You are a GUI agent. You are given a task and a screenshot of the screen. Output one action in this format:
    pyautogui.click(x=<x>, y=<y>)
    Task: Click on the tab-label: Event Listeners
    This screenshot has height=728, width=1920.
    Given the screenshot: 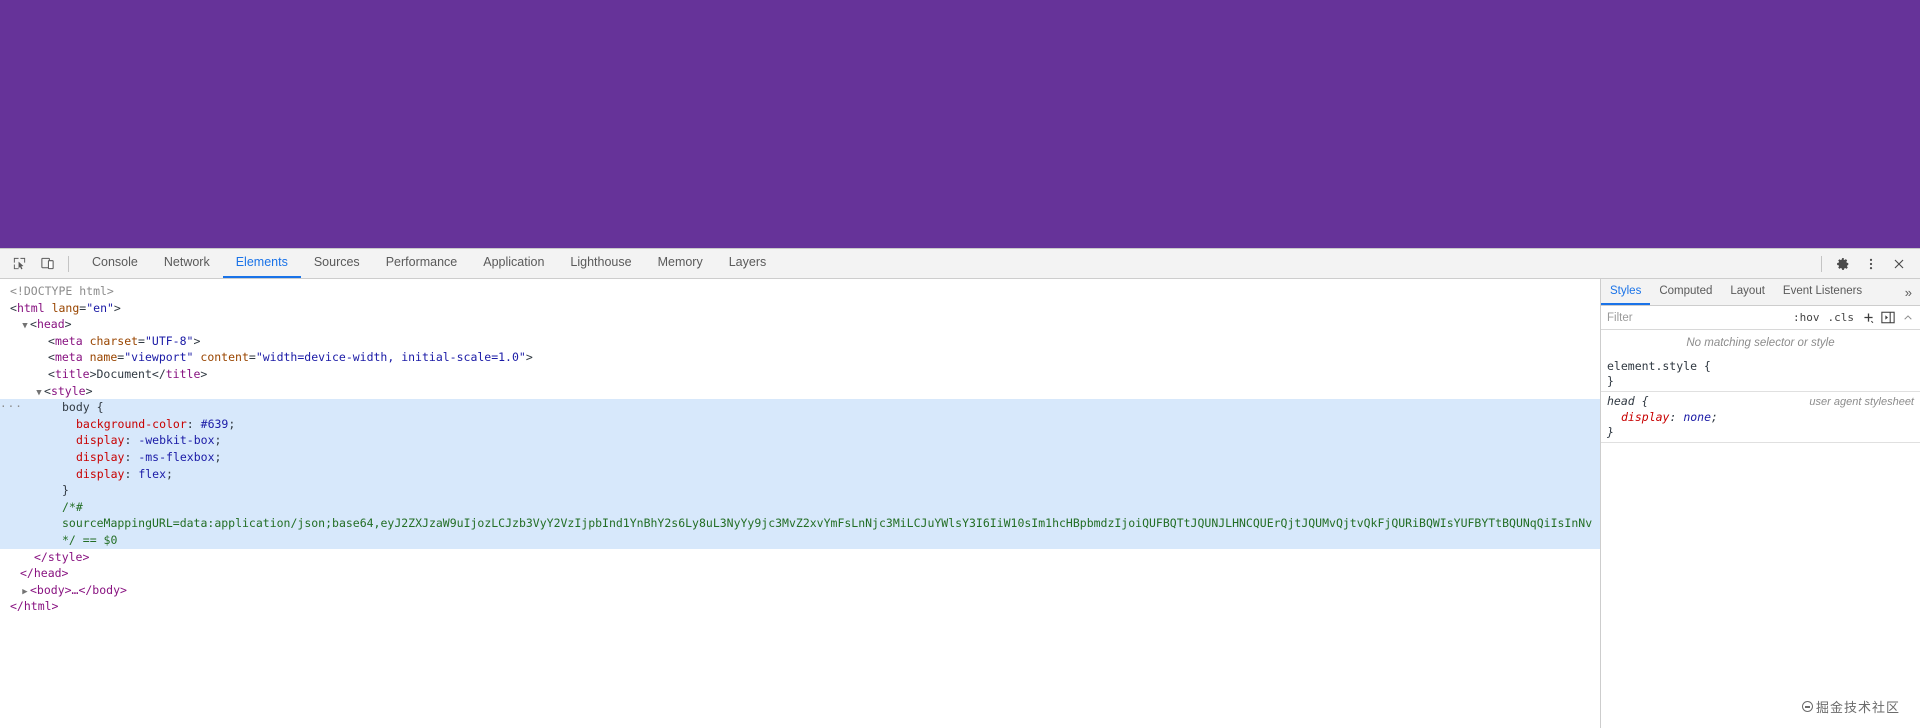 What is the action you would take?
    pyautogui.click(x=1822, y=291)
    